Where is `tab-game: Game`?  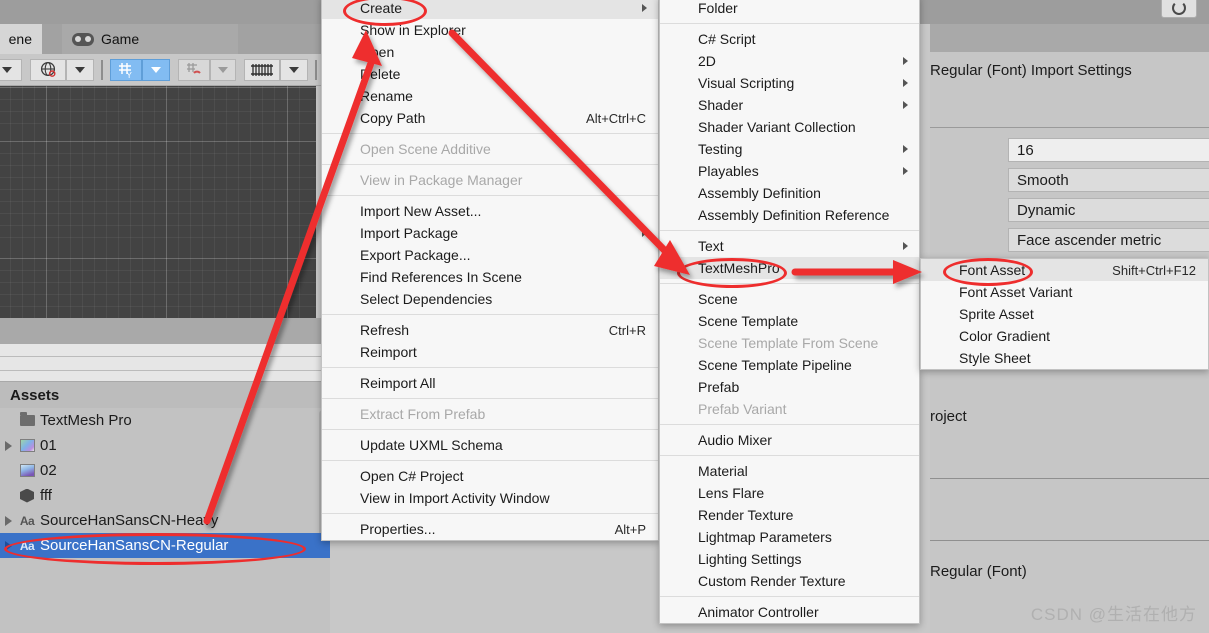 tab-game: Game is located at coordinates (150, 39).